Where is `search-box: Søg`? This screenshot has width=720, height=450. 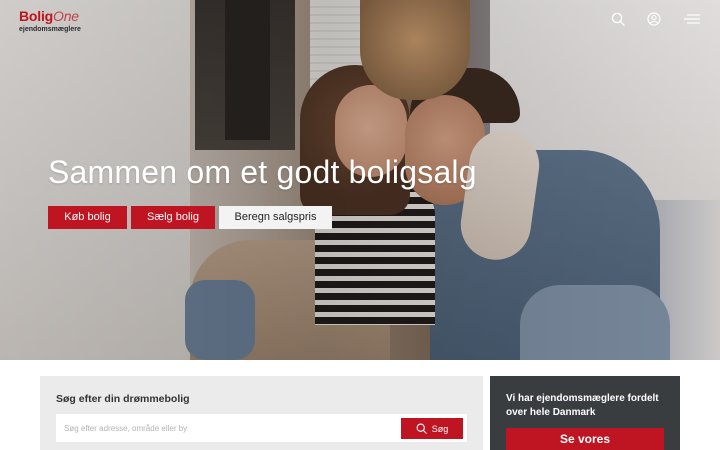 search-box: Søg is located at coordinates (261, 428).